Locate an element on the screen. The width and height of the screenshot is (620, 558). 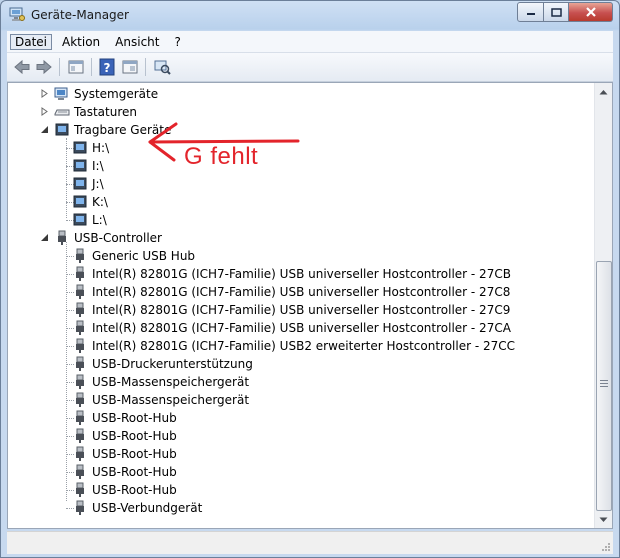
close-button is located at coordinates (591, 12).